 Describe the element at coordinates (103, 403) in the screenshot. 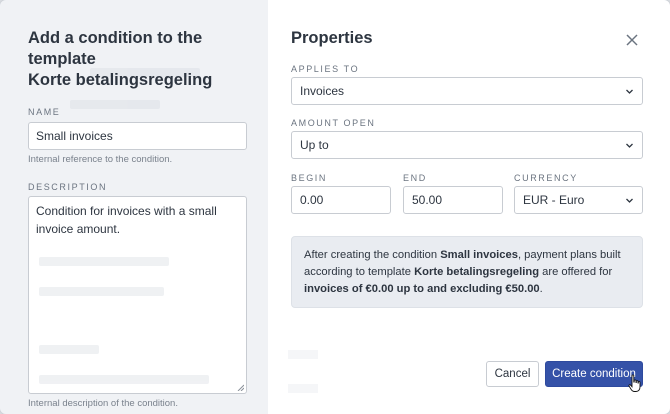

I see `description-helper-text: Internal description of the condition.` at that location.